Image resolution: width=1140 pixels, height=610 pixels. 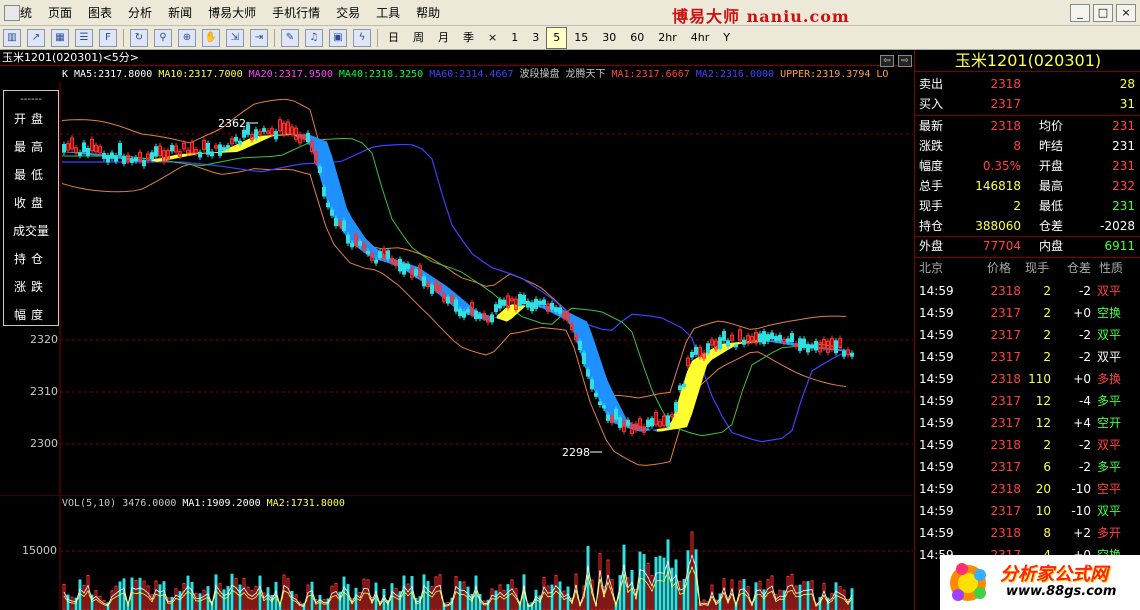 I want to click on next-arrow-icon: ⇨, so click(x=904, y=61).